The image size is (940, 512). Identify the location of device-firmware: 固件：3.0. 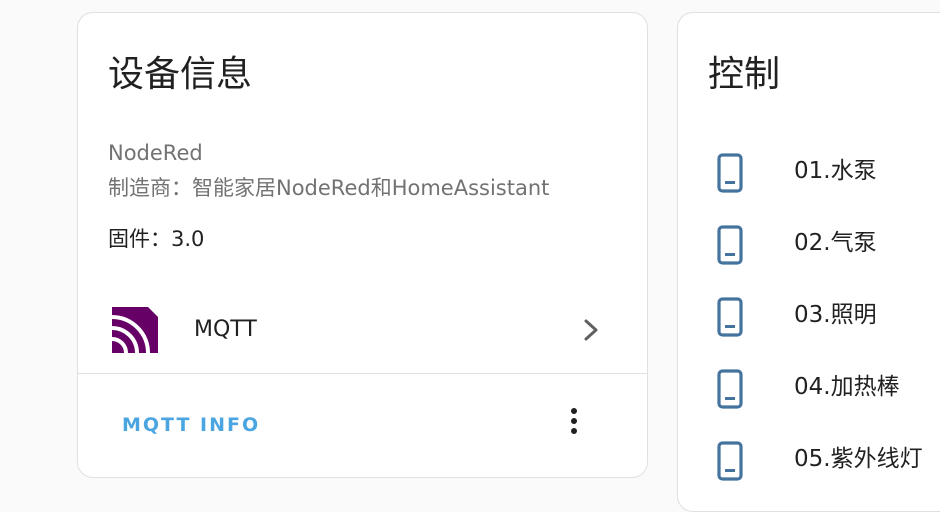
(156, 239).